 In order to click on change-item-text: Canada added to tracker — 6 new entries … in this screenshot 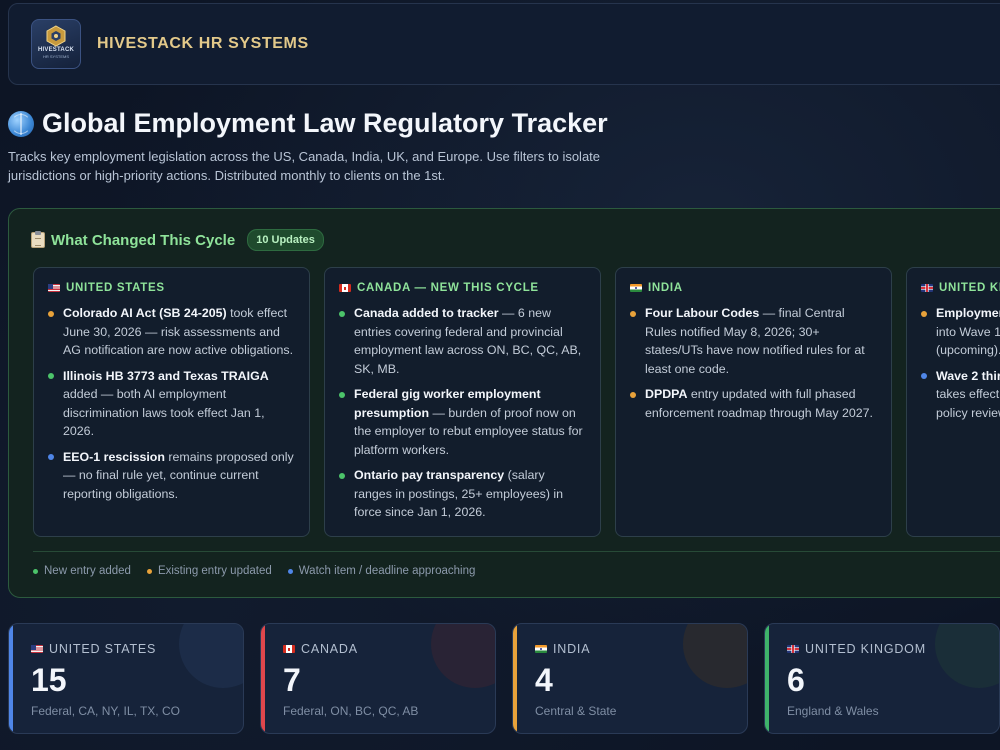, I will do `click(470, 341)`.